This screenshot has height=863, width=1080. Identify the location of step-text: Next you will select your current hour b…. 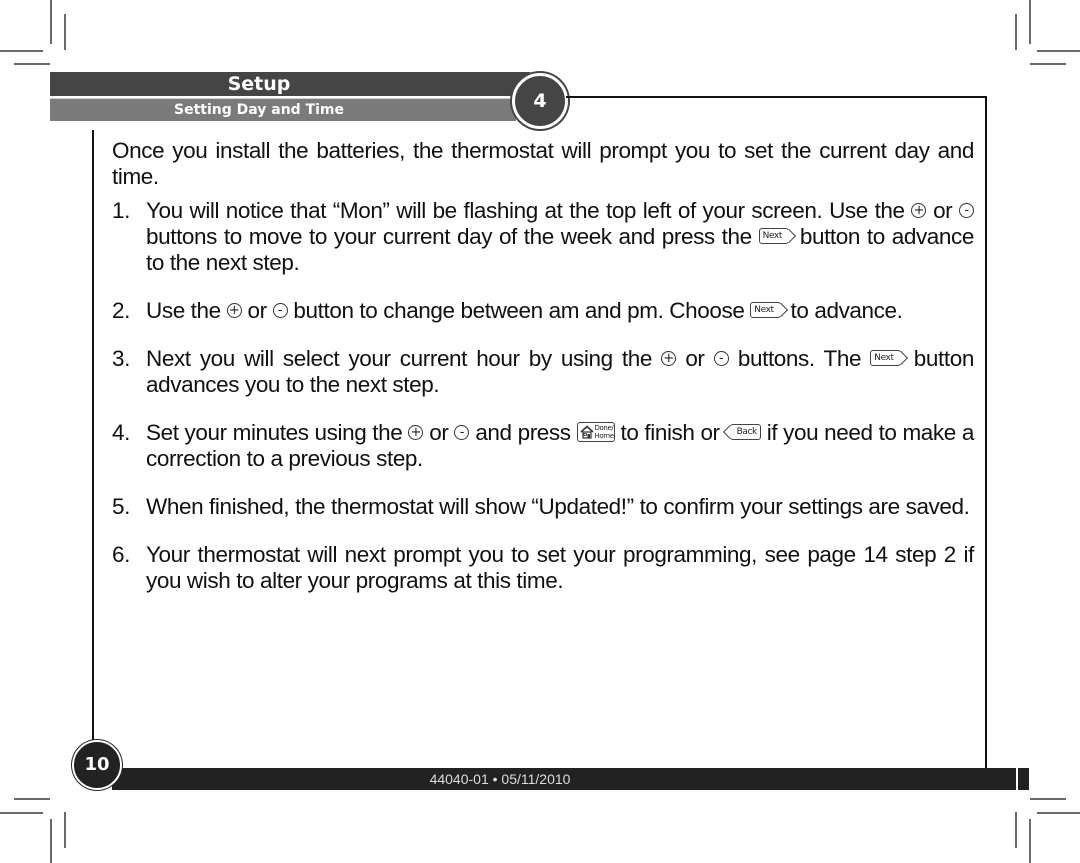
(399, 358).